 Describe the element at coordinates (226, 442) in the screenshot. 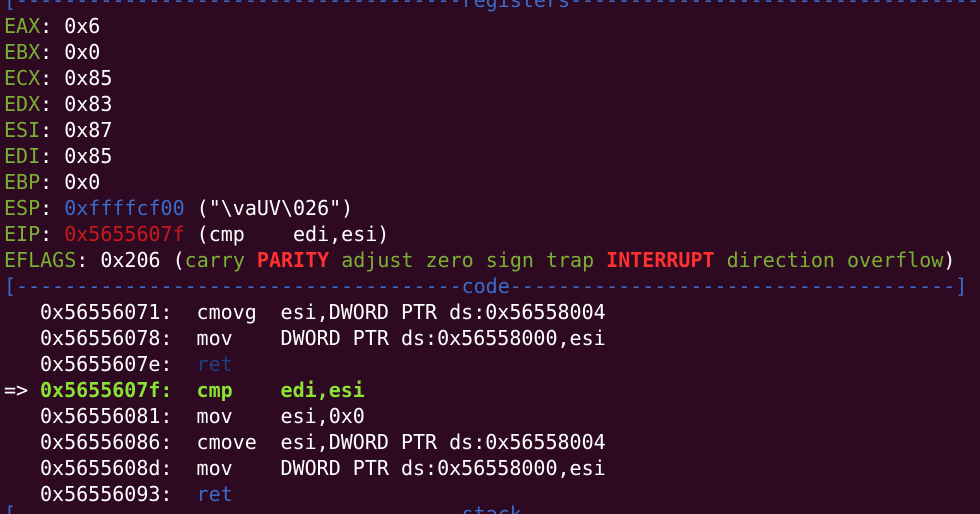

I see `instruction-mnemonic: cmove` at that location.